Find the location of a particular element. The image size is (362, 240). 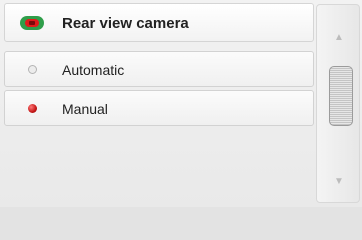

rear-camera-icon is located at coordinates (32, 23).